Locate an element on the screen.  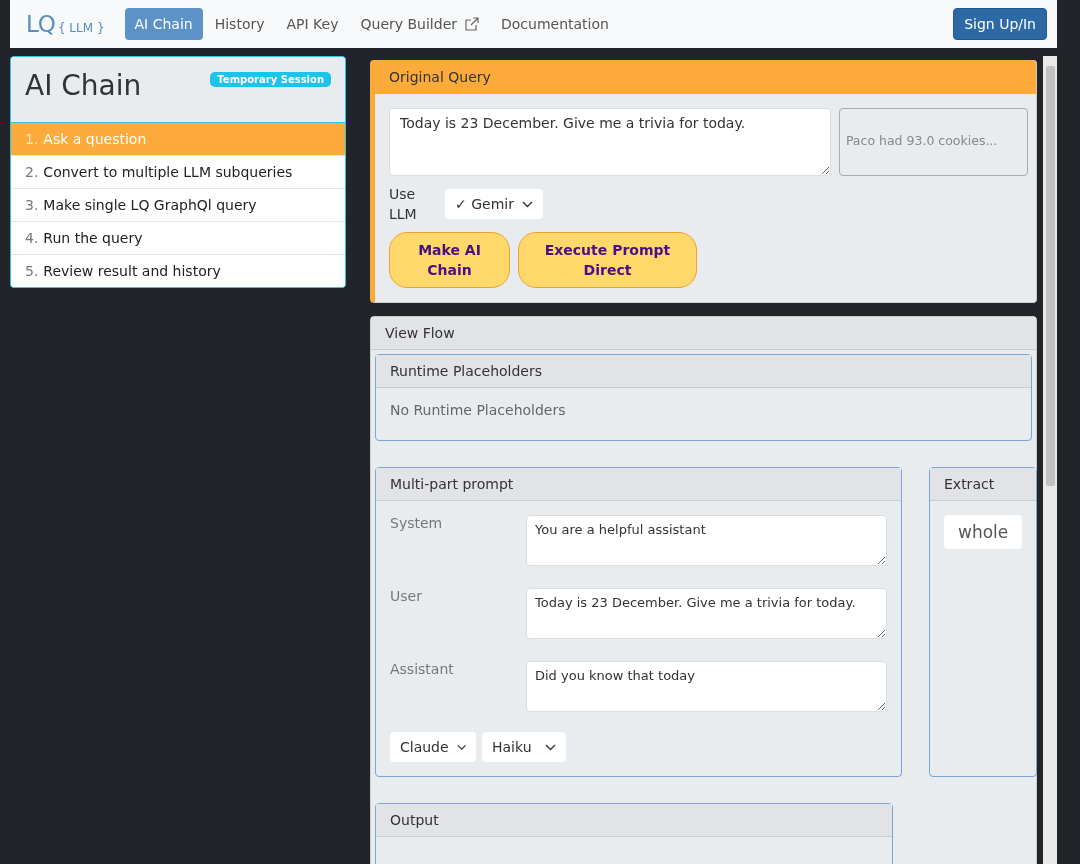
use-llm-label: Use LLM is located at coordinates (403, 204).